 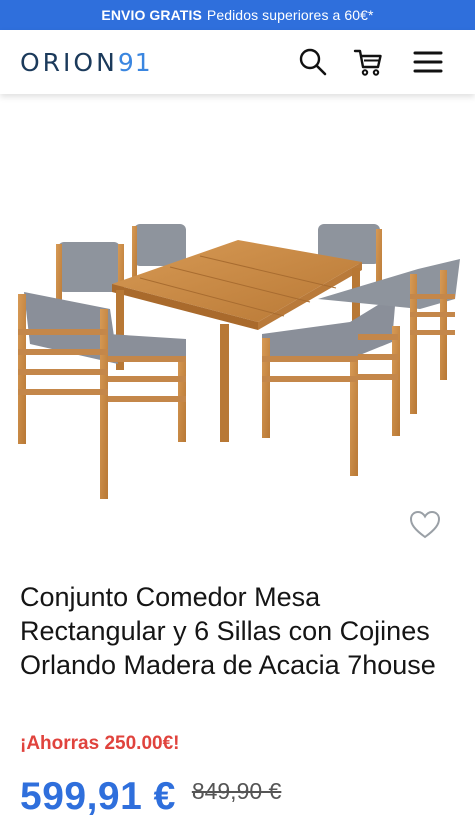 I want to click on promo-text: Pedidos superiores a 60€*, so click(x=290, y=15).